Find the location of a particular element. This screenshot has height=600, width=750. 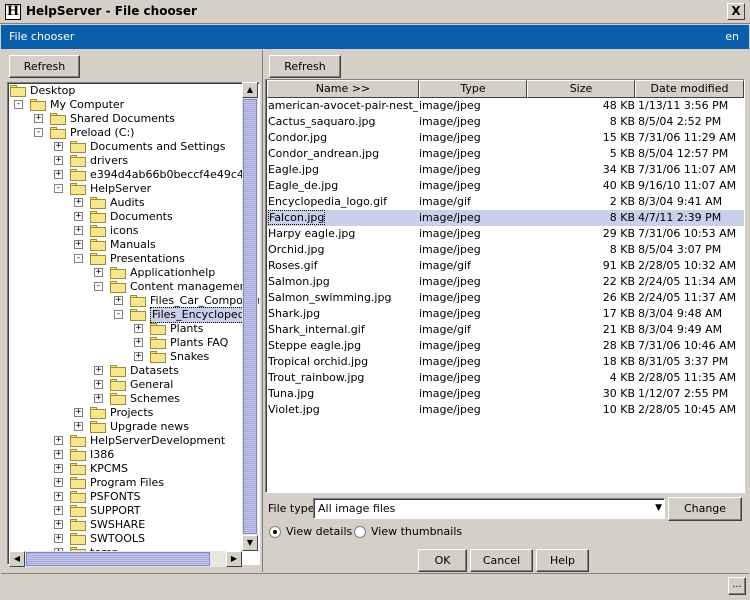

tree-refresh-button: Refresh is located at coordinates (44, 66).